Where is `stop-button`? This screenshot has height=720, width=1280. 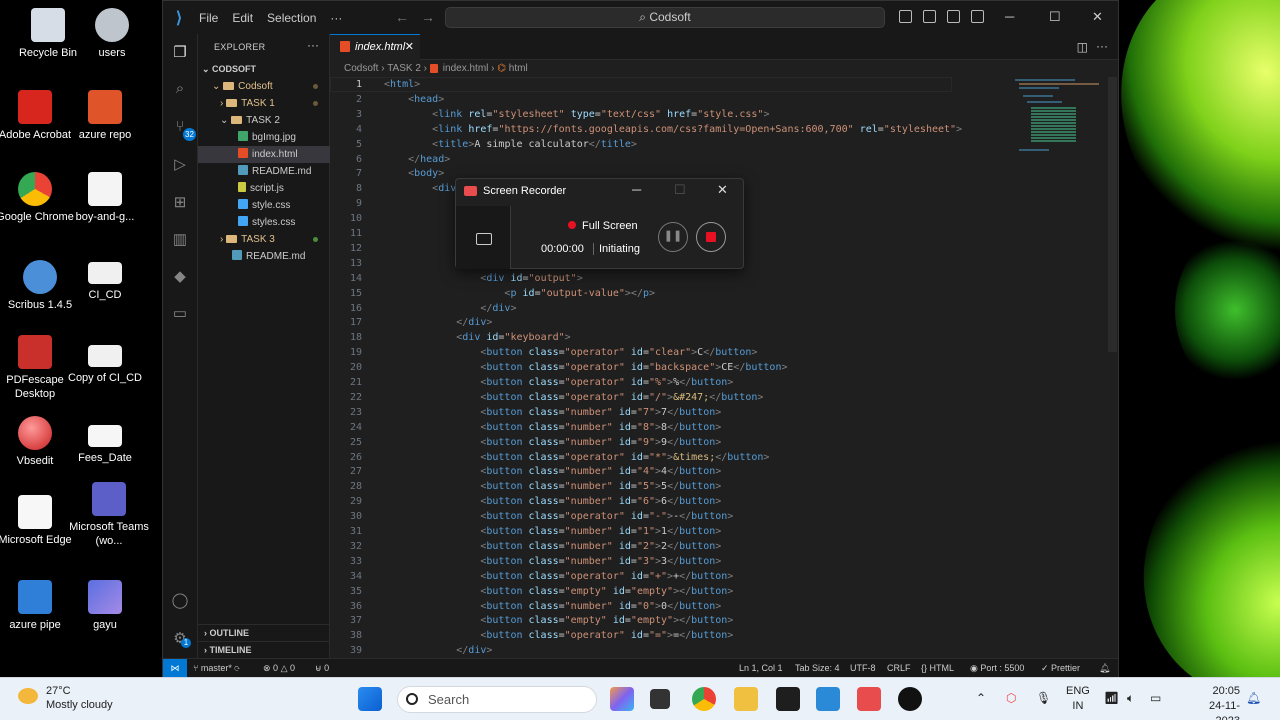 stop-button is located at coordinates (711, 237).